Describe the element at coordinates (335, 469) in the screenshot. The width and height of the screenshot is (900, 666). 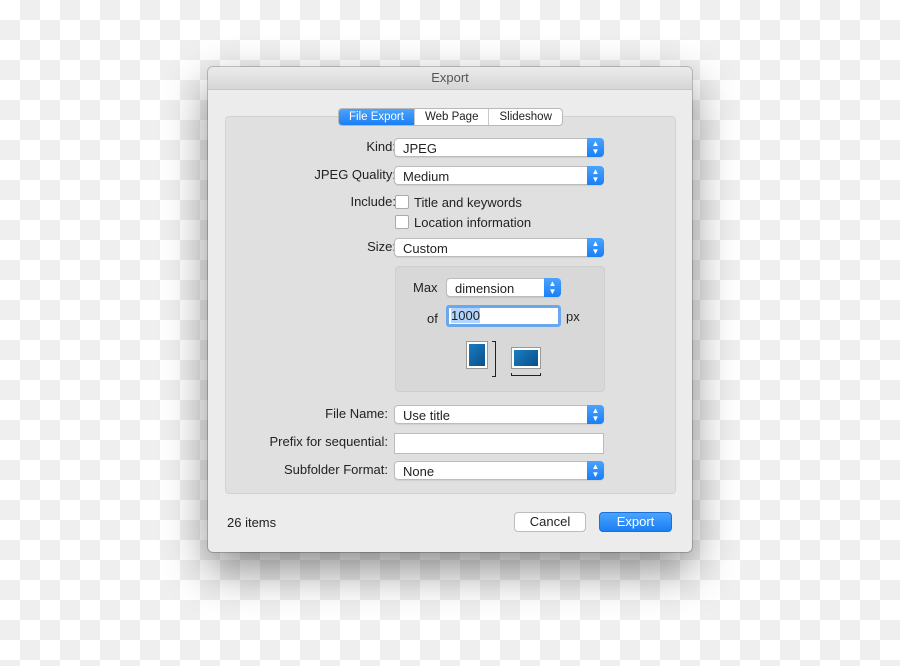
I see `subfolder-label: Subfolder Format:` at that location.